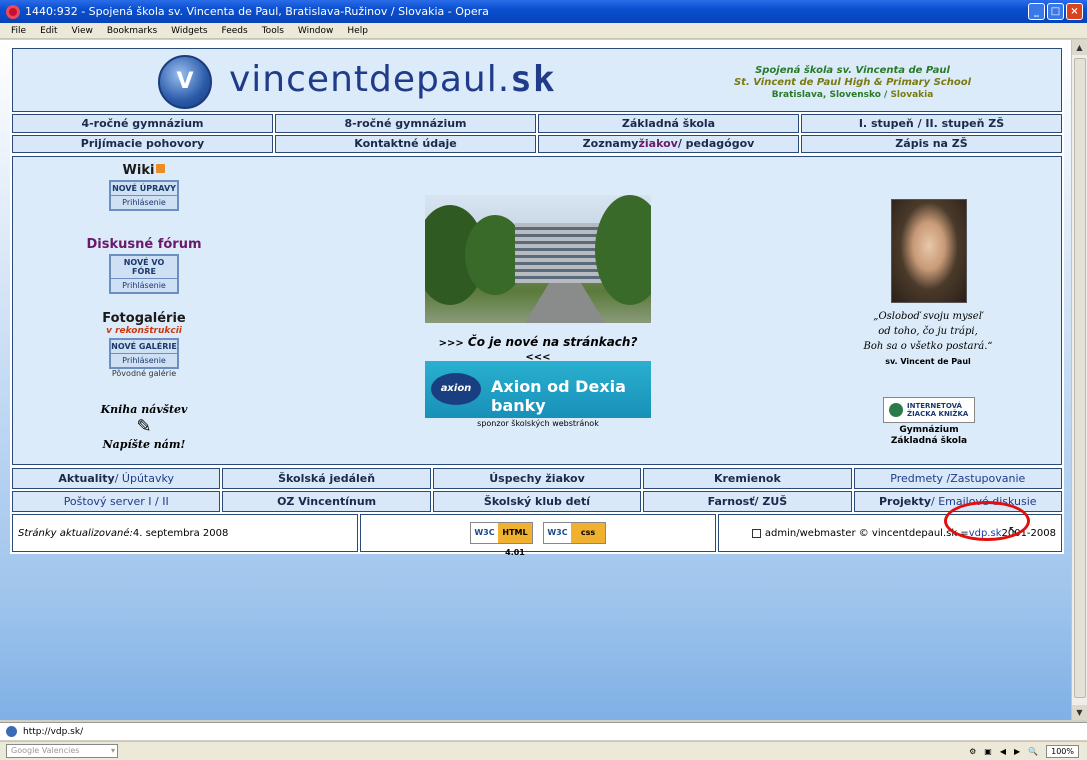 This screenshot has width=1087, height=760. I want to click on scroll-thumb, so click(1080, 378).